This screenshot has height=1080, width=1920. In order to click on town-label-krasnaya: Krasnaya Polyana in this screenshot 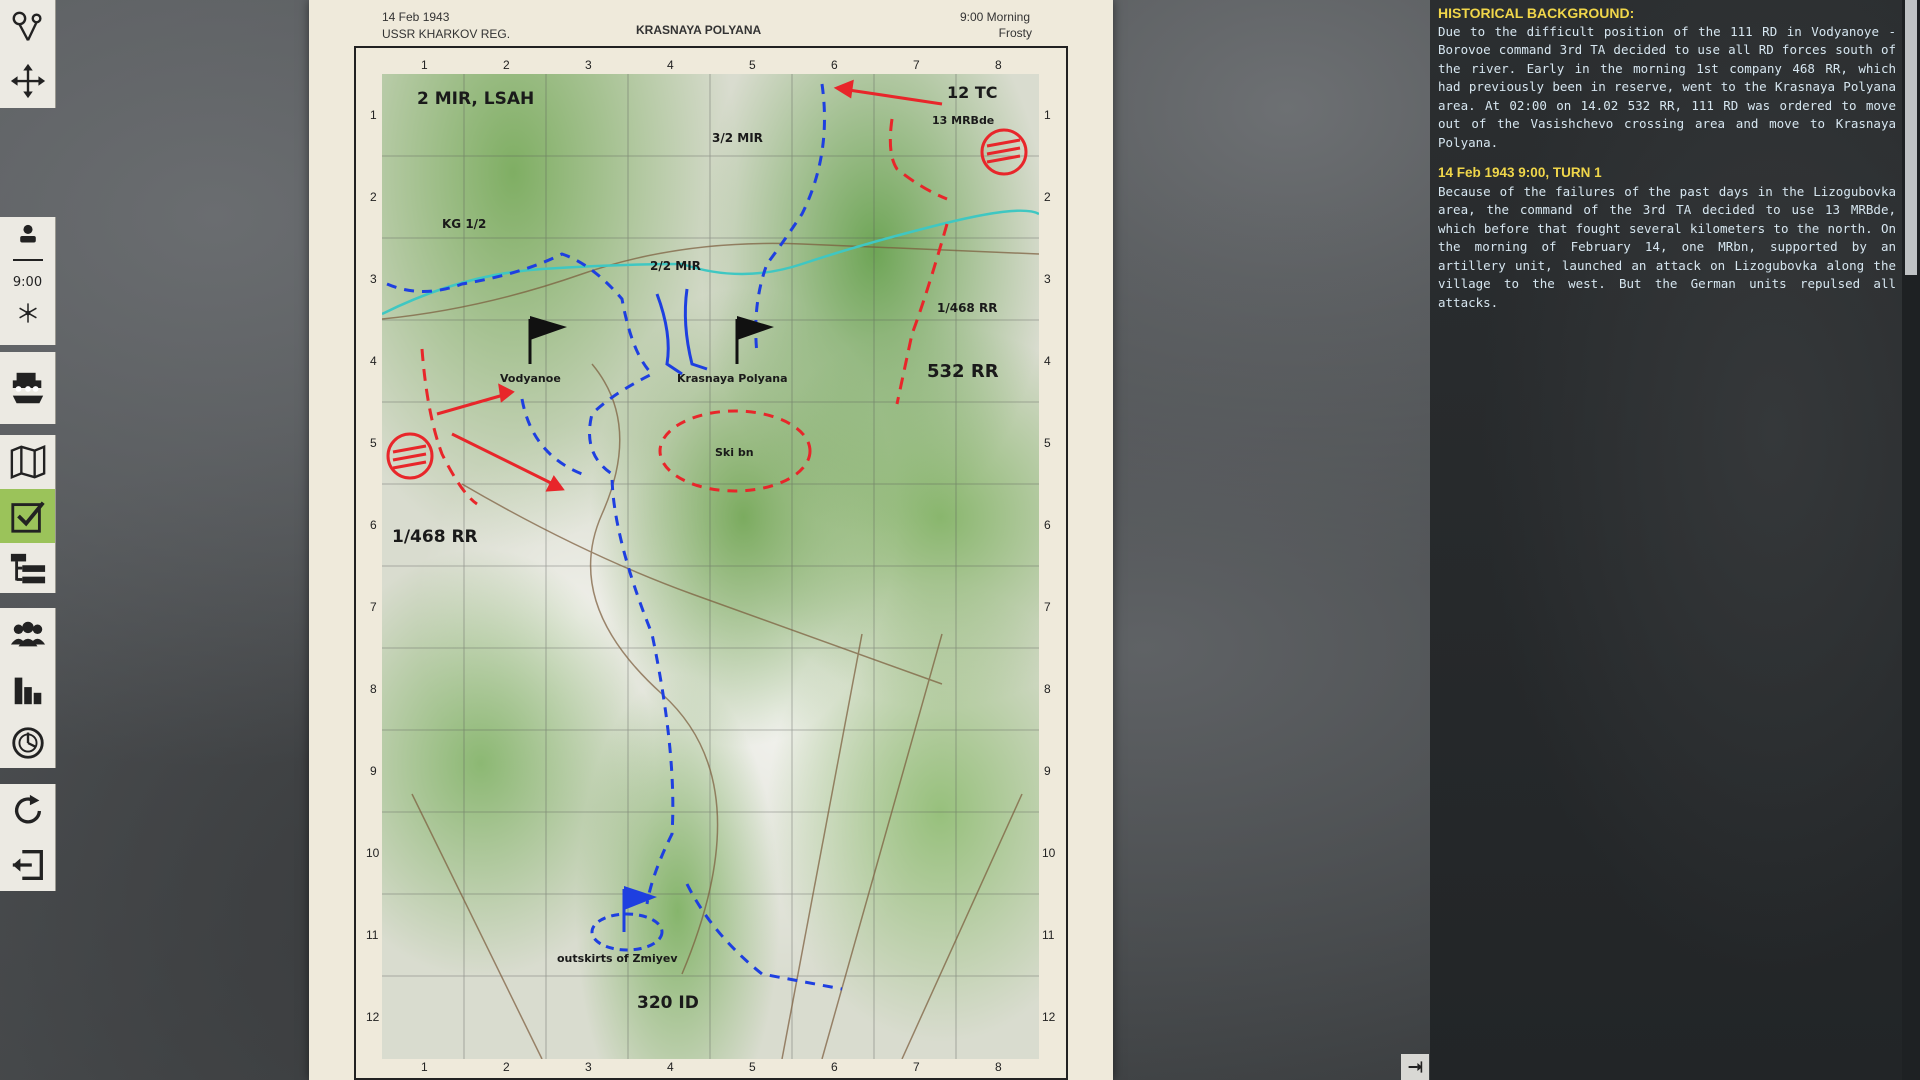, I will do `click(732, 378)`.